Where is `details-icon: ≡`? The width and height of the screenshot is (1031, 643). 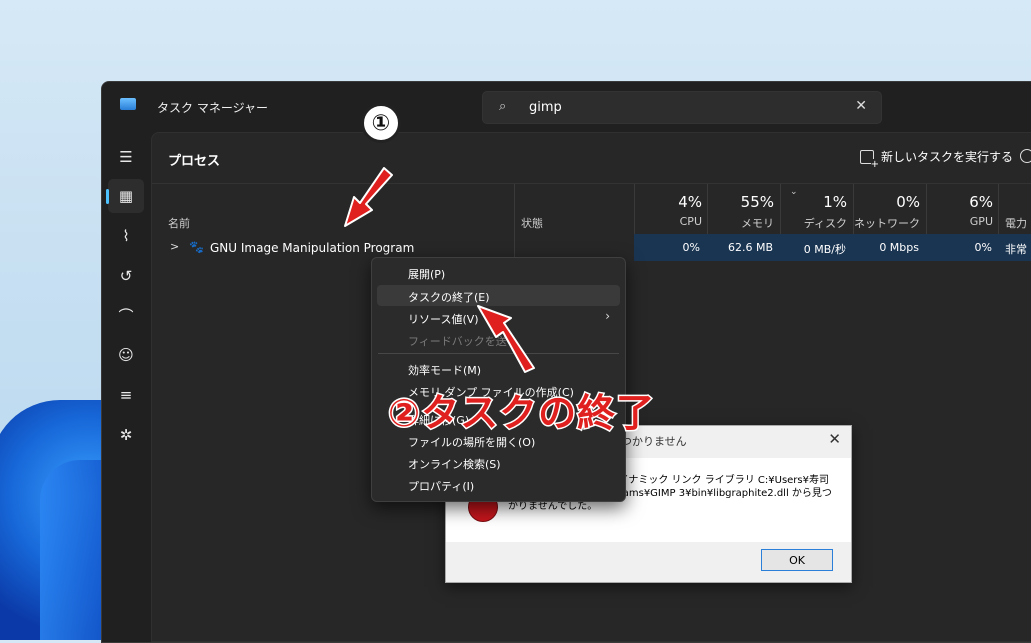
details-icon: ≡ is located at coordinates (126, 395).